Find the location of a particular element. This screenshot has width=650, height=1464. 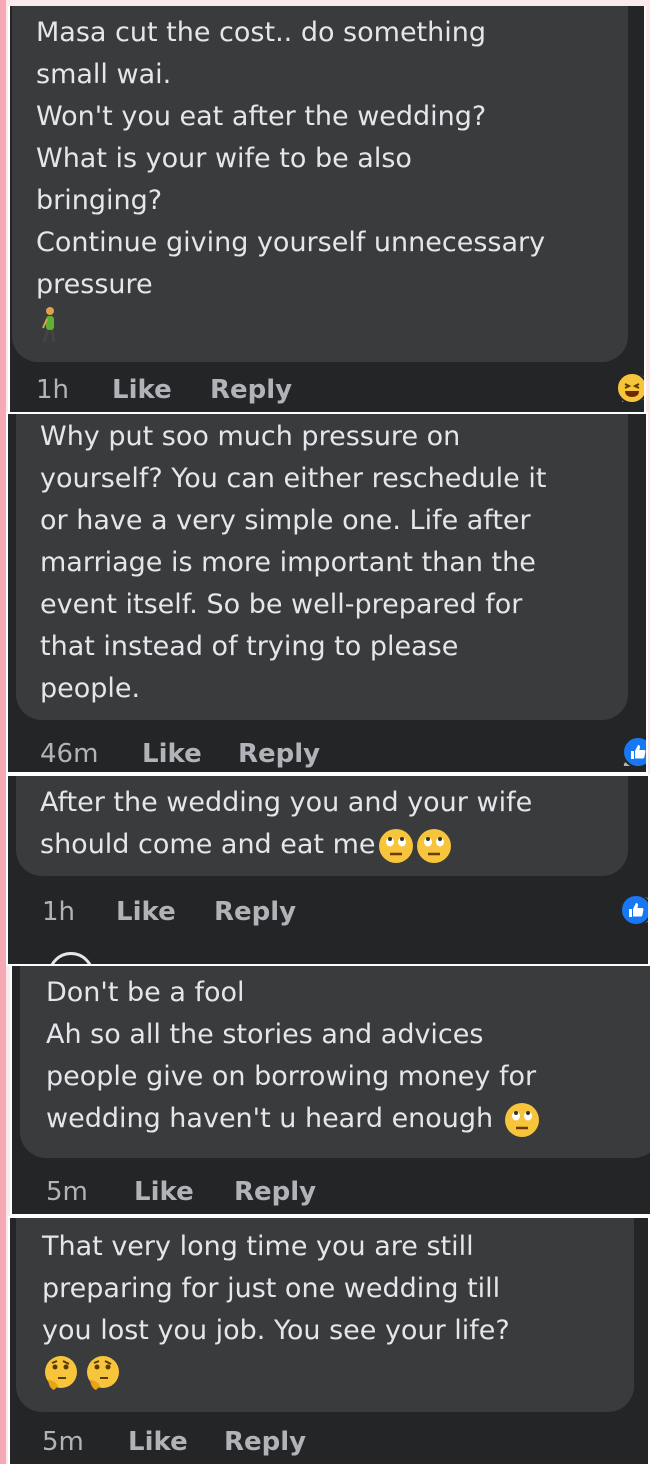

comment-text-line: After the wedding you and your wife is located at coordinates (286, 802).